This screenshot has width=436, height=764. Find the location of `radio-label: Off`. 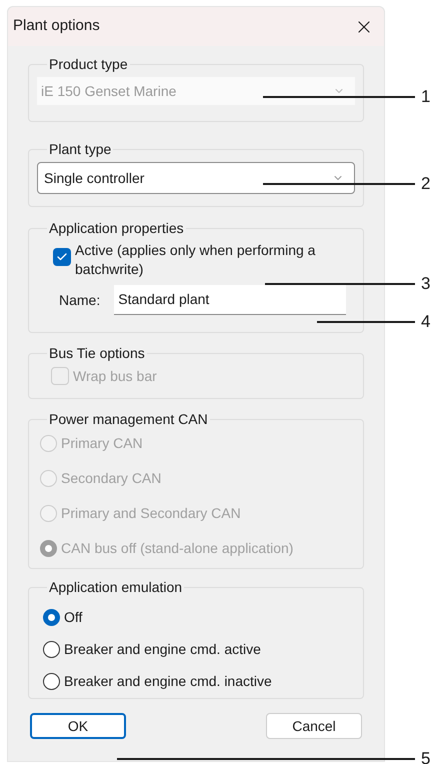

radio-label: Off is located at coordinates (73, 617).